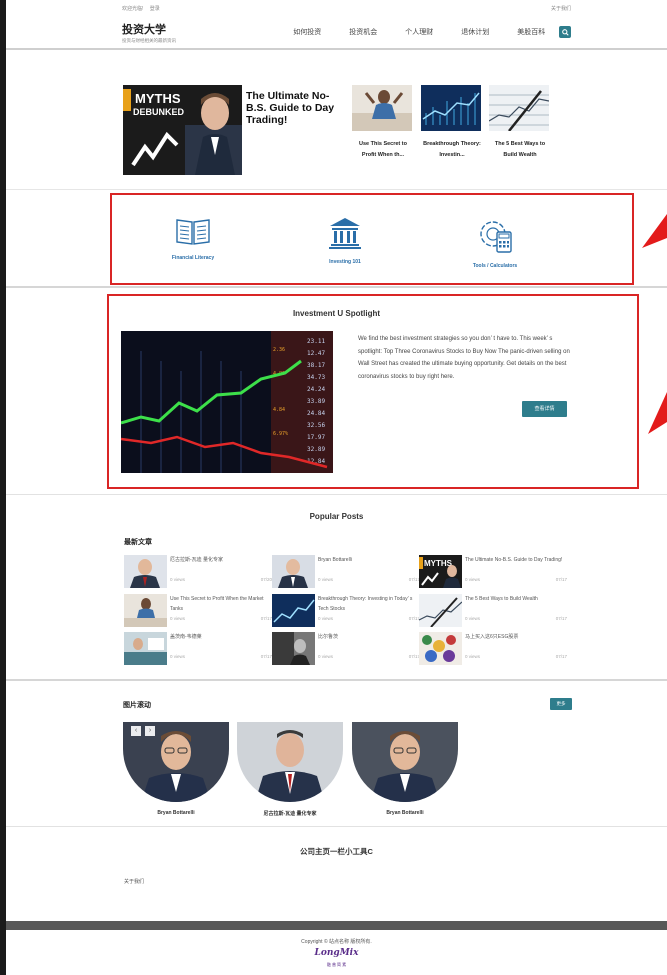  What do you see at coordinates (336, 8) in the screenshot?
I see `top-bar: 欢迎光临! 登录 关于我们` at bounding box center [336, 8].